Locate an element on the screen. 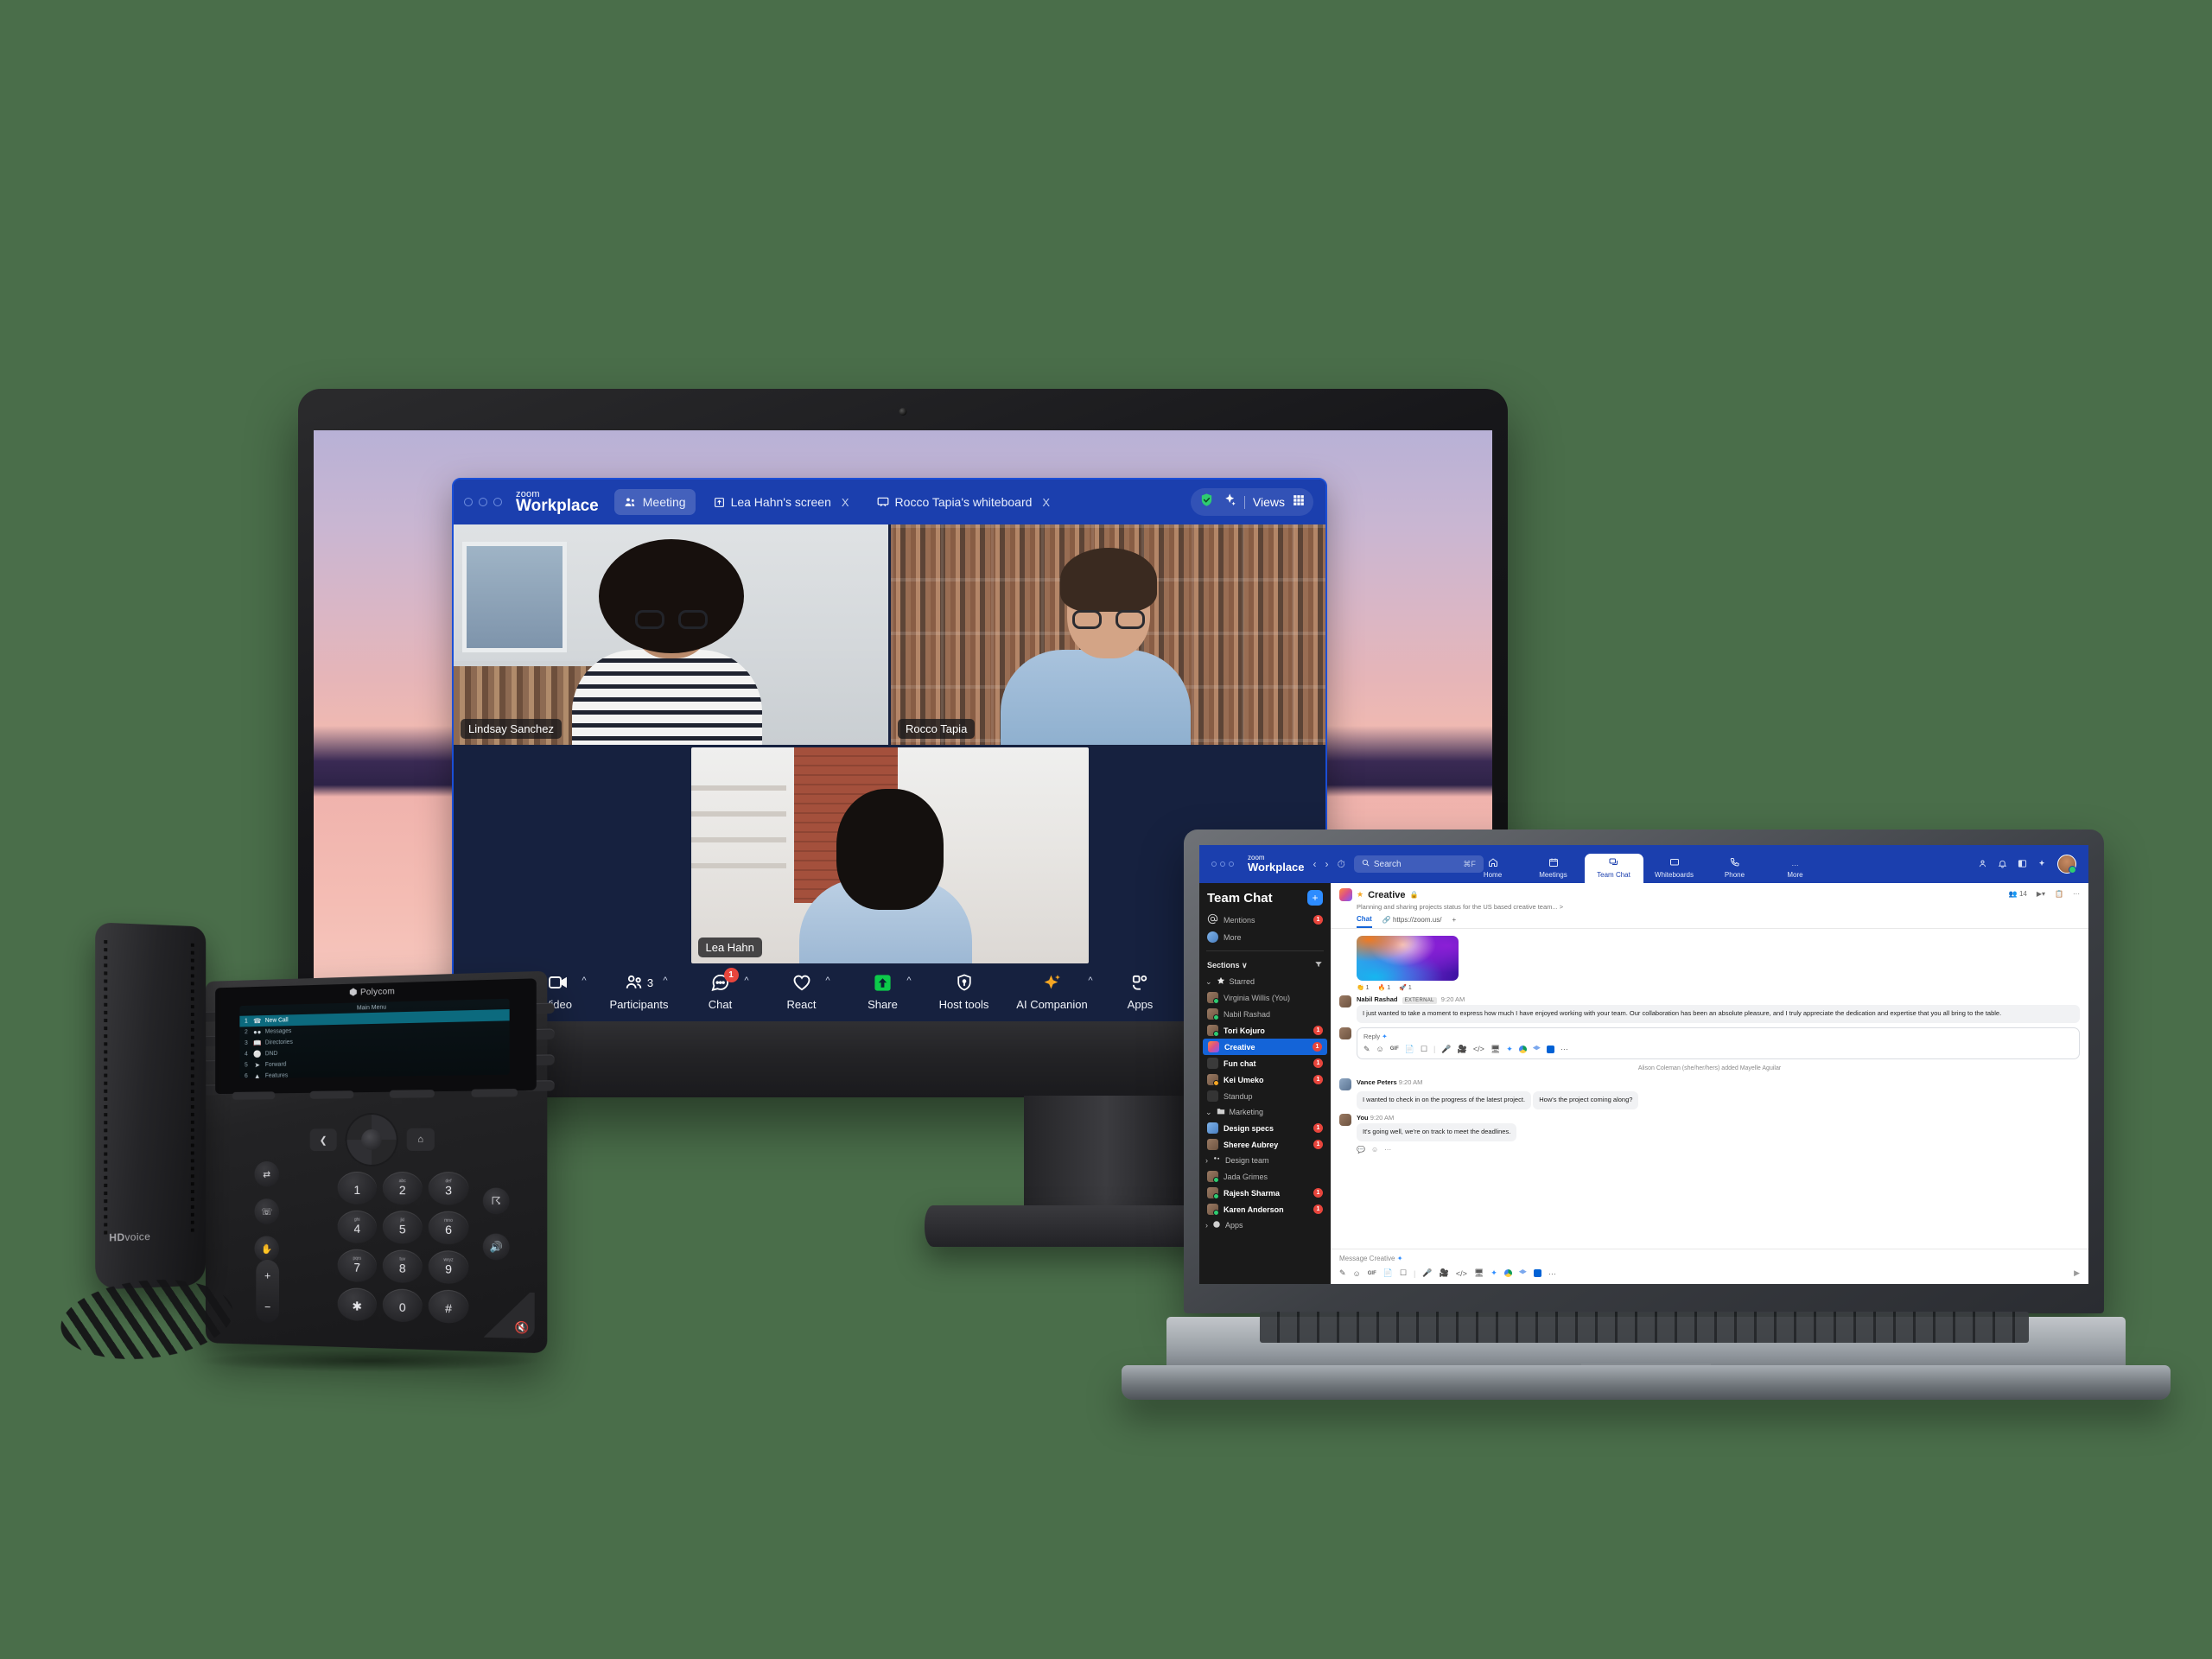 The image size is (2212, 1659). sidebar-item-creative: Creative 1 is located at coordinates (1265, 1047).